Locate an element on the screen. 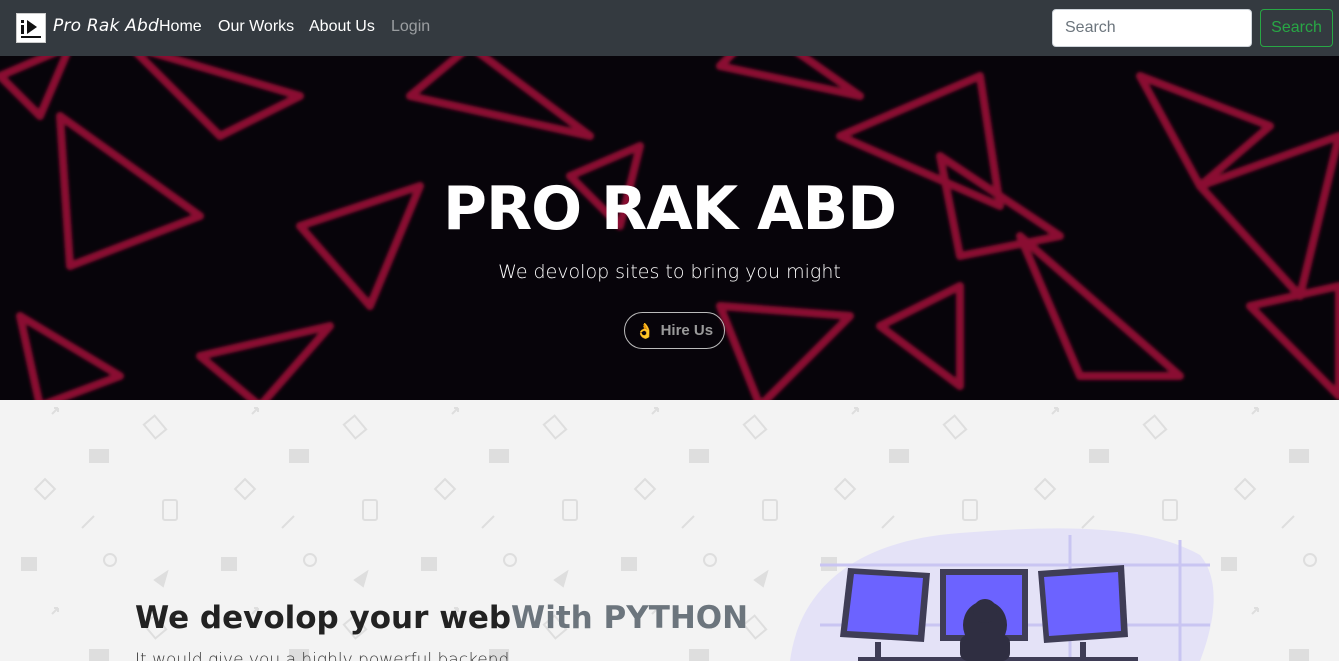  hire-us-label: Hire Us is located at coordinates (687, 330).